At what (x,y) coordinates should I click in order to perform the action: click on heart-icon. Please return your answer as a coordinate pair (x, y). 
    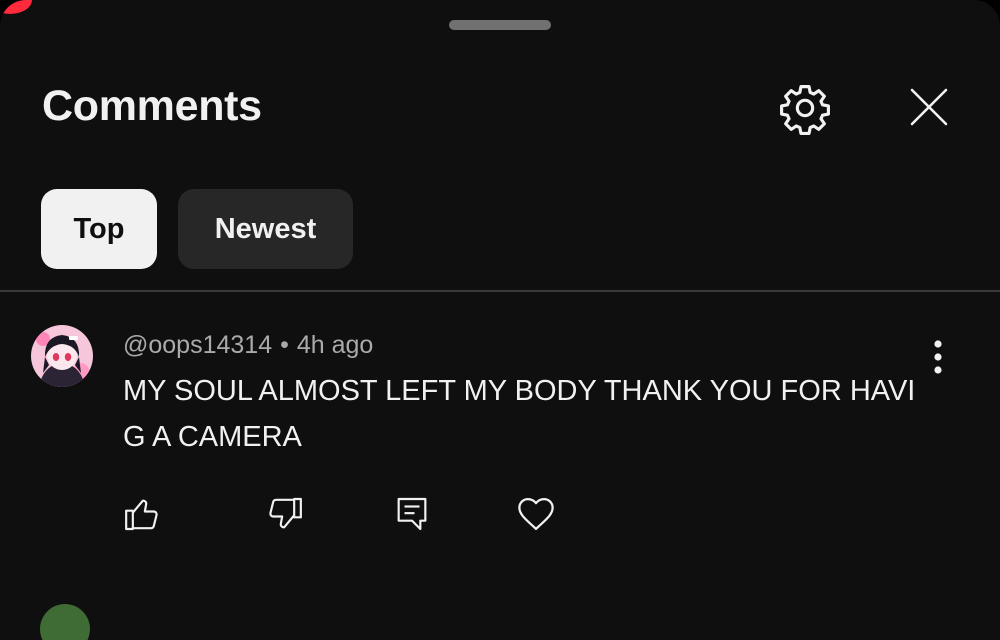
    Looking at the image, I should click on (536, 514).